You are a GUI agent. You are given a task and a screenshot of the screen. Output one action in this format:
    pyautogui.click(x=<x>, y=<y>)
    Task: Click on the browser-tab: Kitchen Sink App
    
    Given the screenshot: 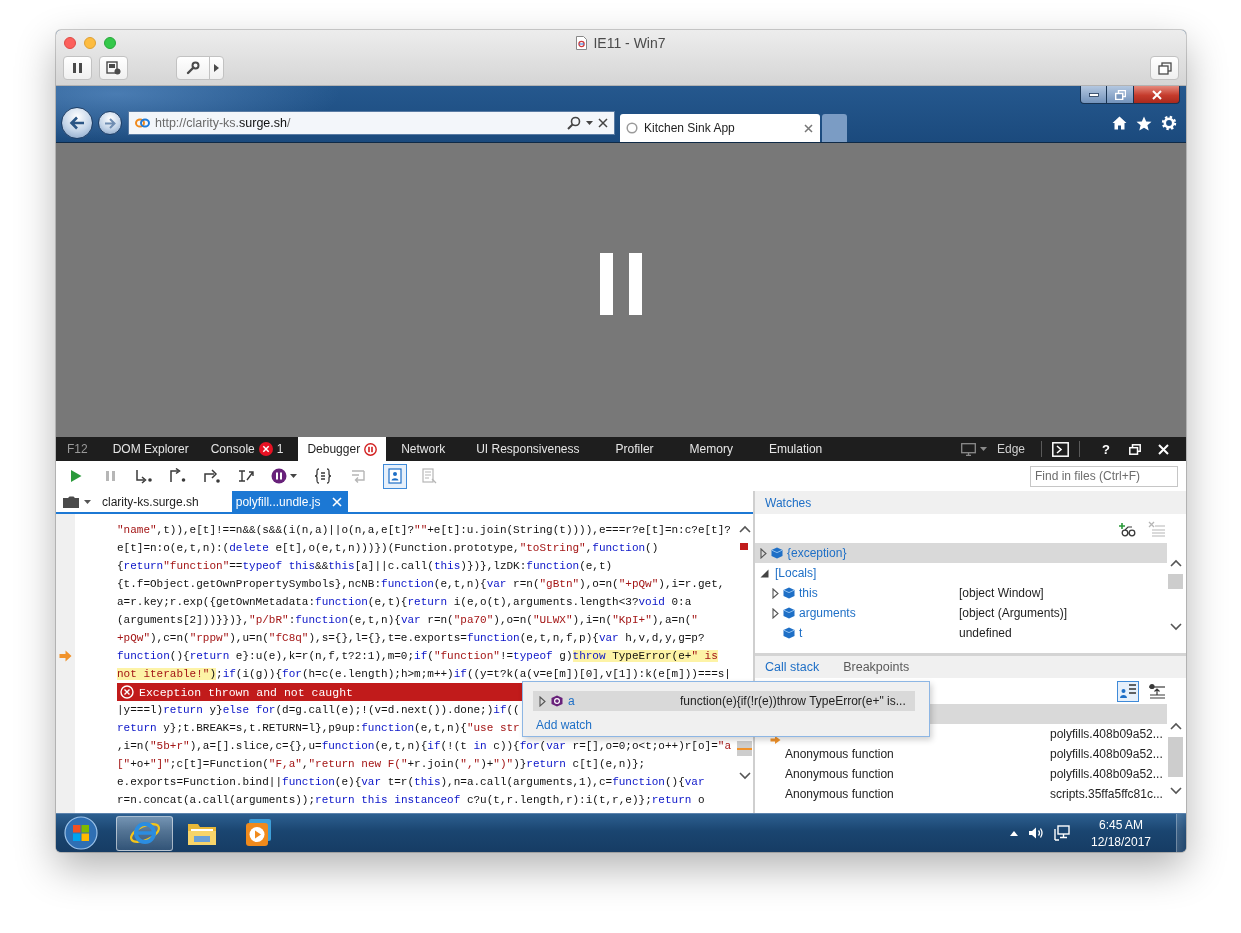 What is the action you would take?
    pyautogui.click(x=720, y=128)
    